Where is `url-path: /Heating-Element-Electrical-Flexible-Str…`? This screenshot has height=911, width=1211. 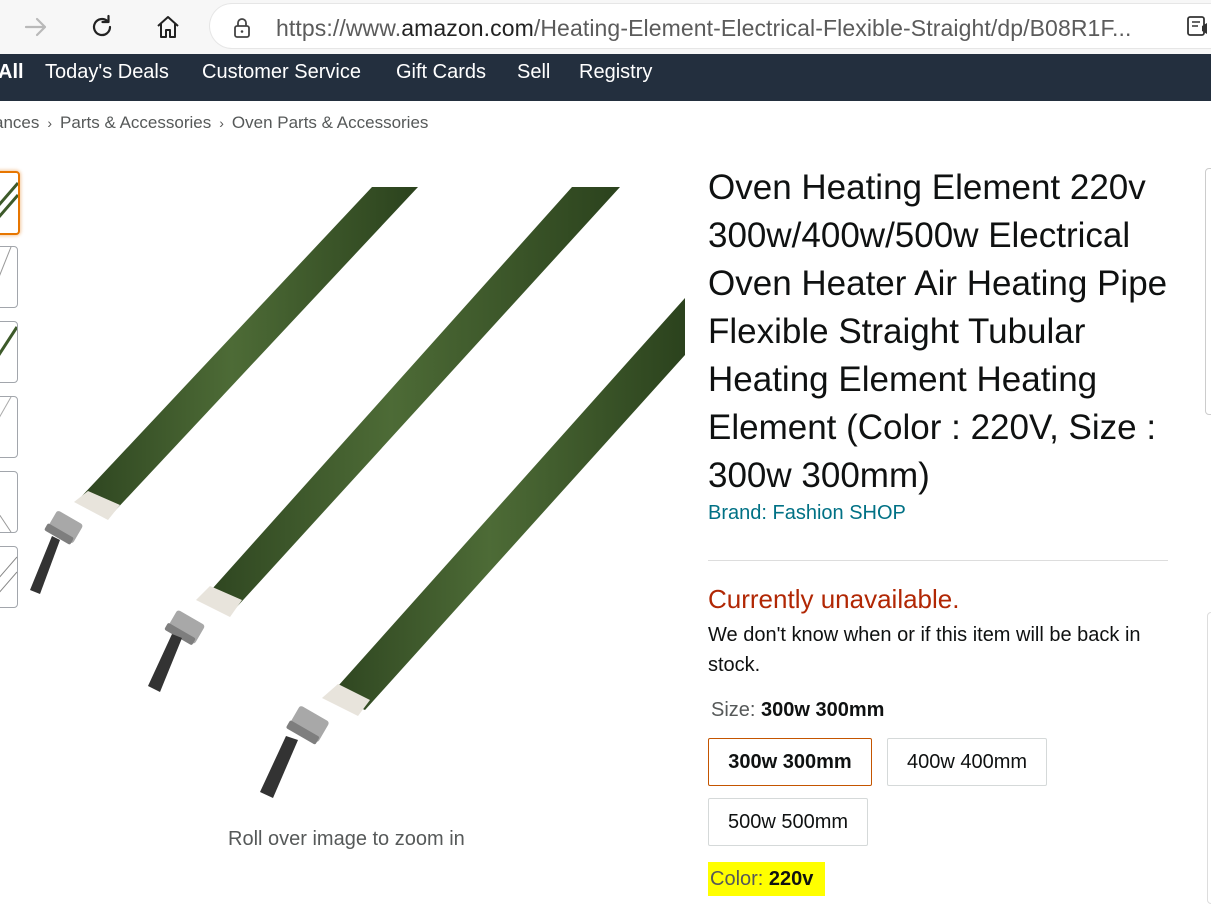
url-path: /Heating-Element-Electrical-Flexible-Str… is located at coordinates (832, 28).